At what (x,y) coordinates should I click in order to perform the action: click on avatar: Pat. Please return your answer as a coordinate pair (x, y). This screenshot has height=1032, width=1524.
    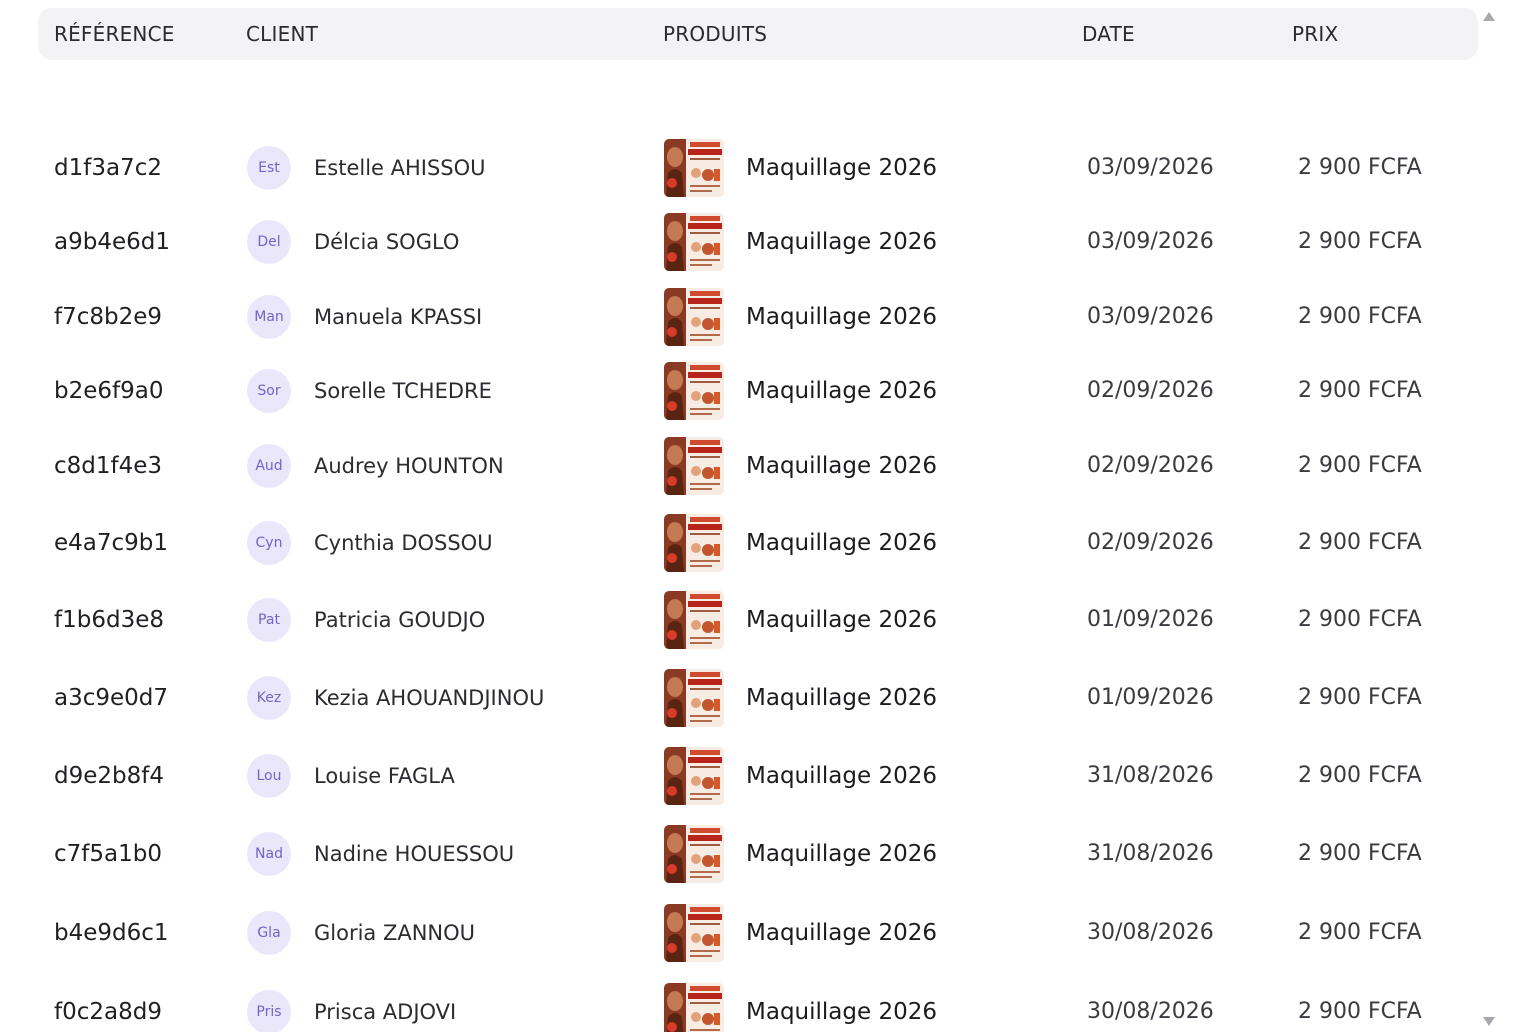
    Looking at the image, I should click on (269, 620).